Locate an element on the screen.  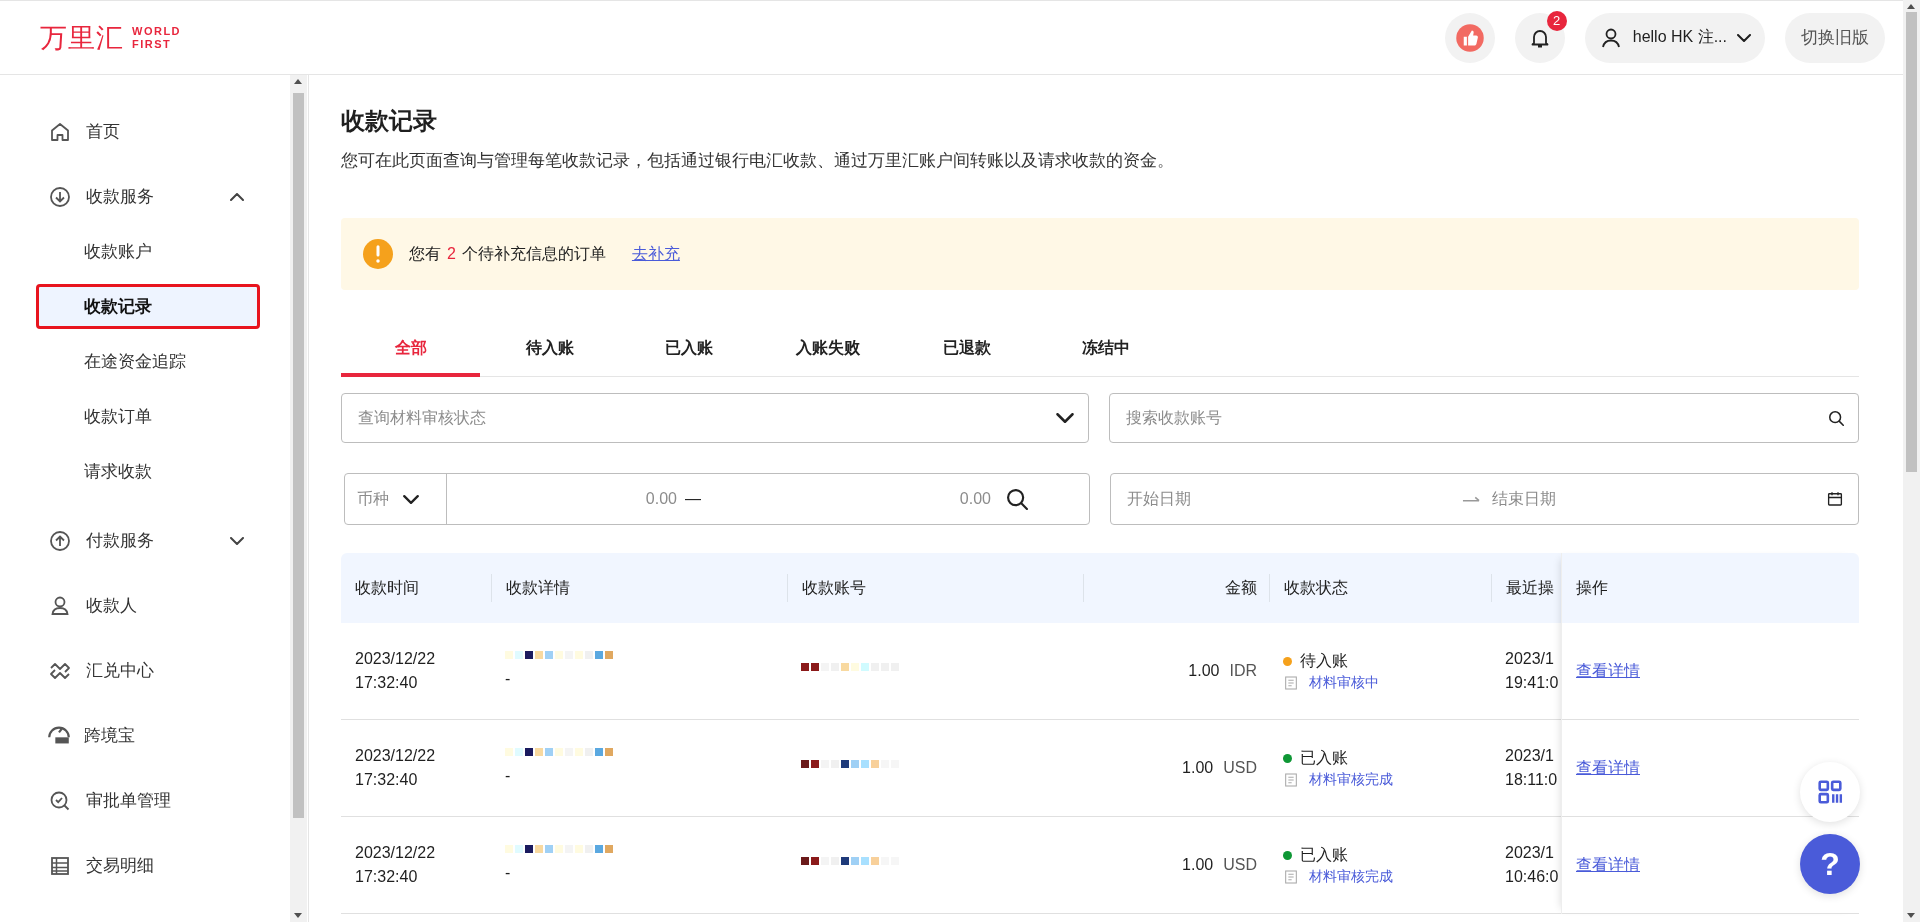
upload-circle-icon is located at coordinates (60, 540).